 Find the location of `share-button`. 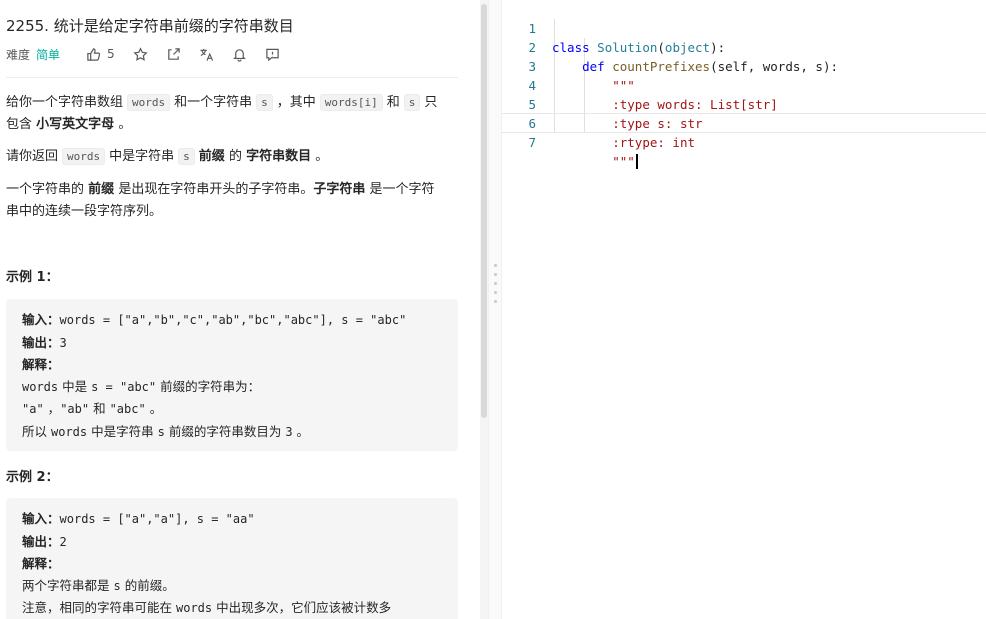

share-button is located at coordinates (173, 54).